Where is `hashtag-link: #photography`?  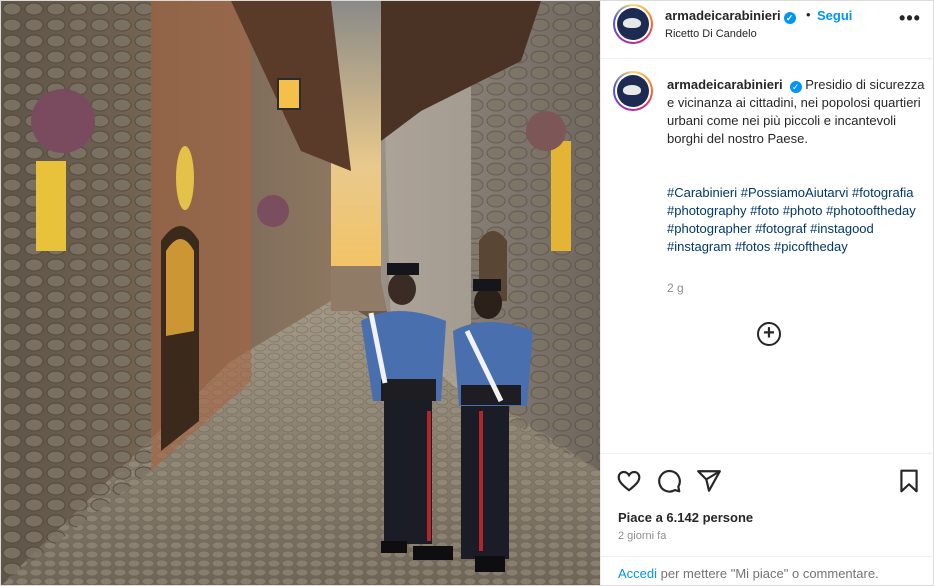 hashtag-link: #photography is located at coordinates (707, 210).